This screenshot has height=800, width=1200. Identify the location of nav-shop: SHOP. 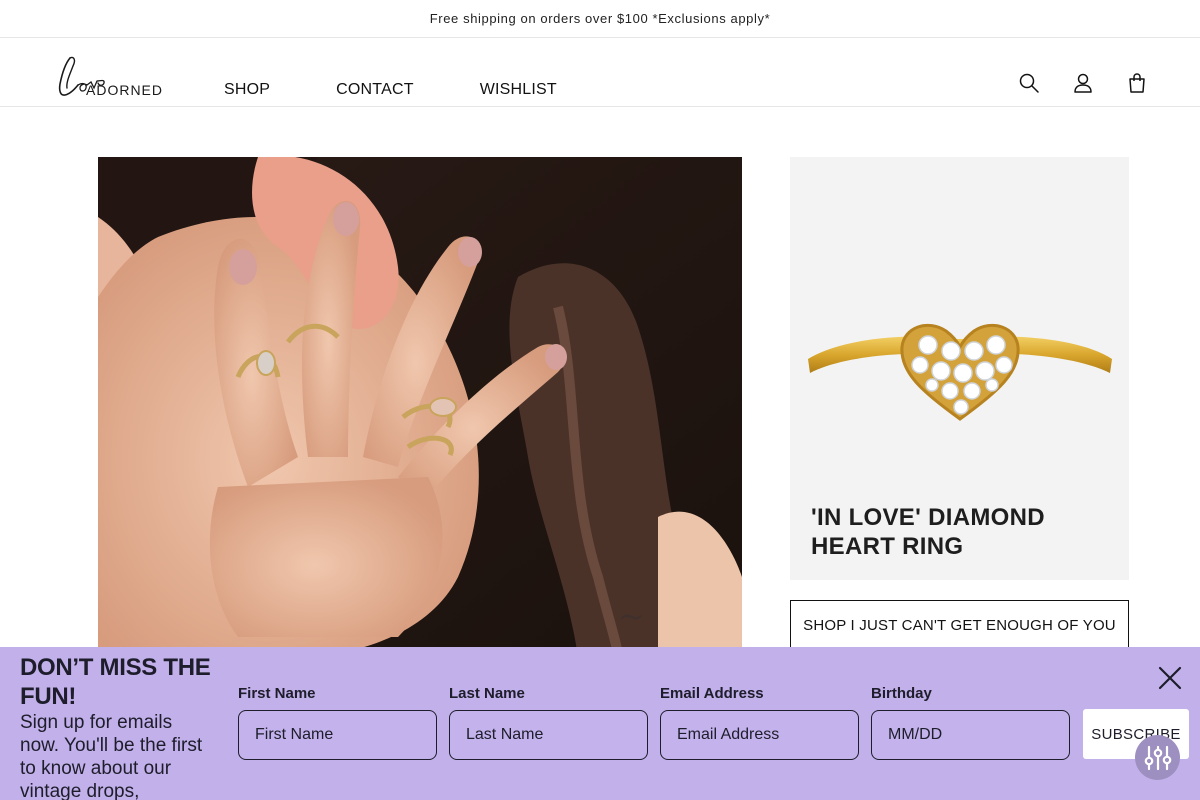
(247, 90).